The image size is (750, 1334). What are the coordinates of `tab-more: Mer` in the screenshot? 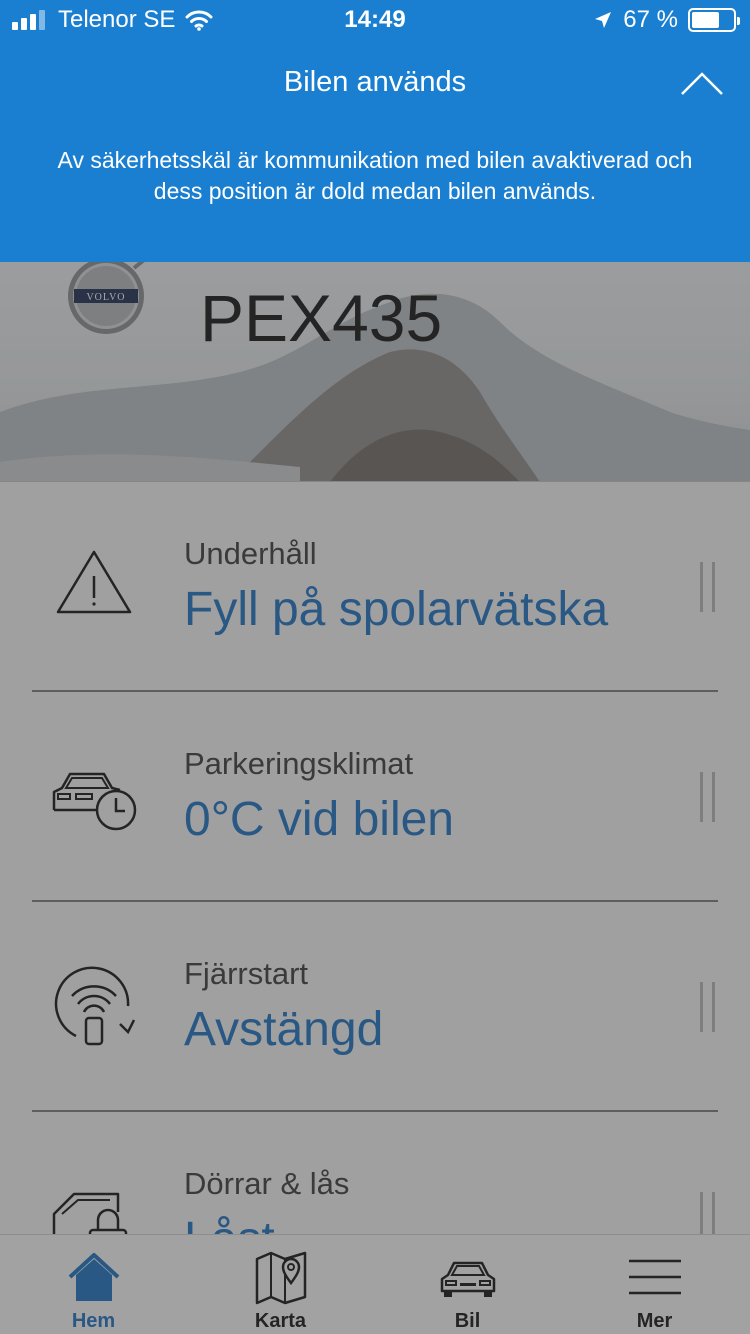 It's located at (654, 1284).